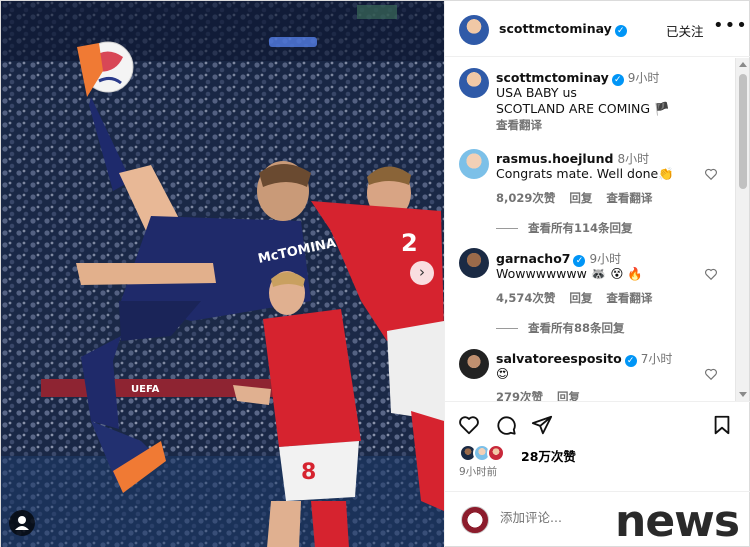 This screenshot has height=547, width=750. What do you see at coordinates (605, 259) in the screenshot?
I see `comment-time: 9小时` at bounding box center [605, 259].